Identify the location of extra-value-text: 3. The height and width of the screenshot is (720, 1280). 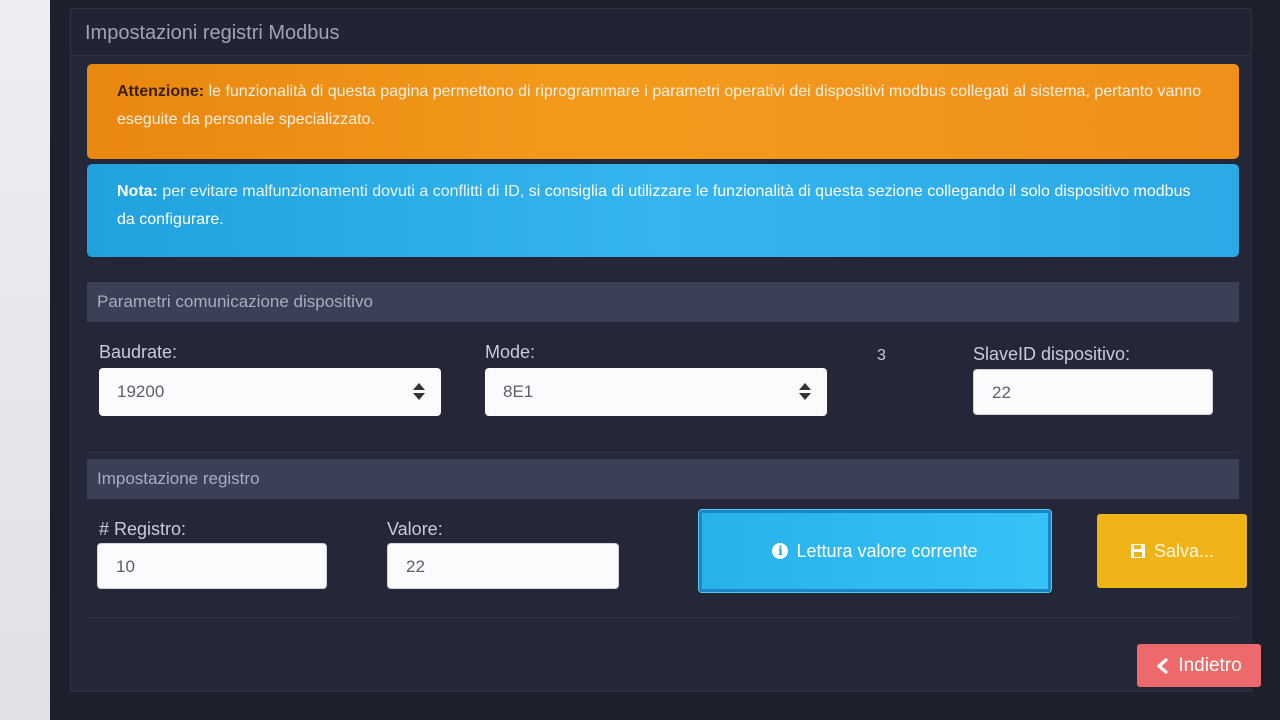
(881, 355).